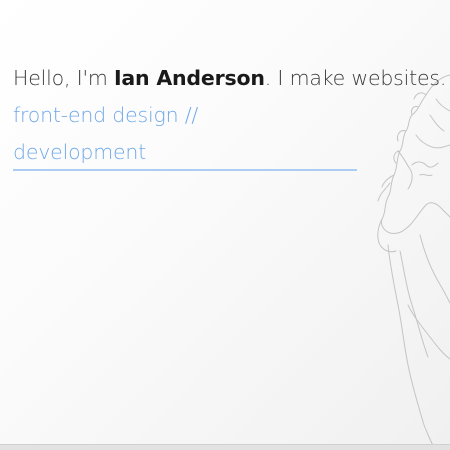  What do you see at coordinates (80, 152) in the screenshot?
I see `tagline-line-2: development` at bounding box center [80, 152].